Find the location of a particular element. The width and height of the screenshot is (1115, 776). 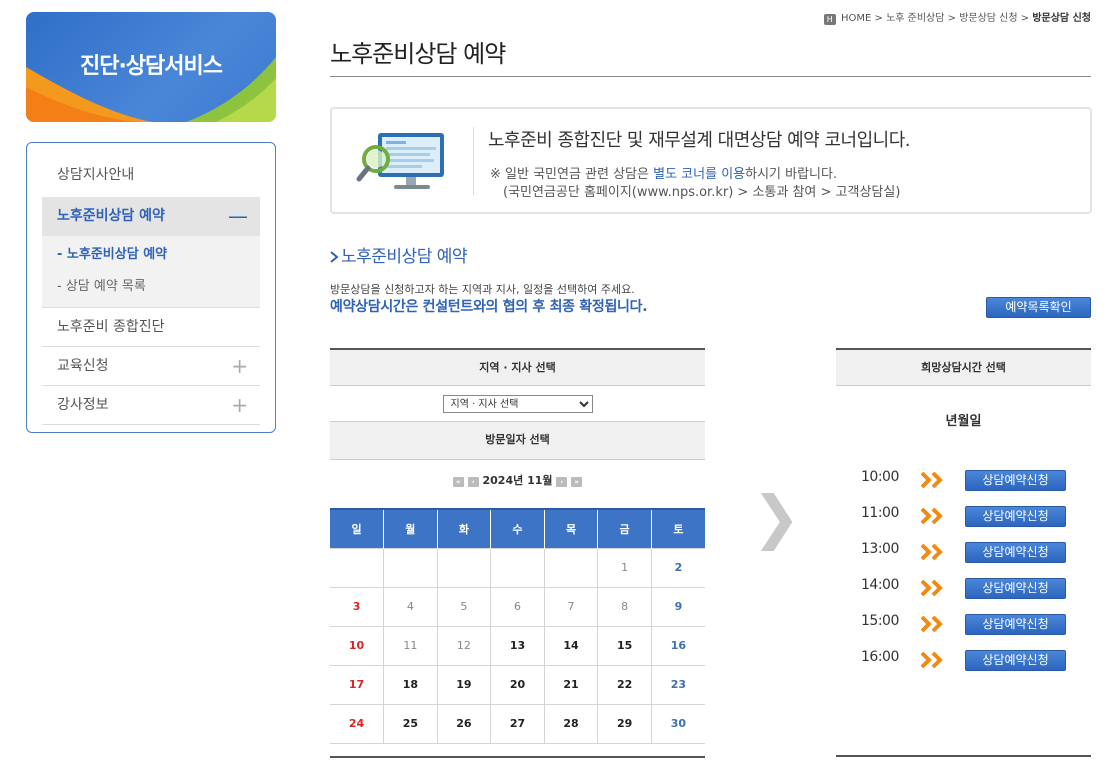

next-step-arrow-icon: ❯ is located at coordinates (776, 517).